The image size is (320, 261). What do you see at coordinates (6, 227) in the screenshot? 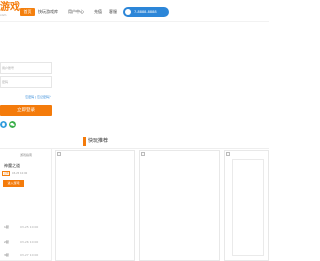
I see `server-row-label: 1服` at bounding box center [6, 227].